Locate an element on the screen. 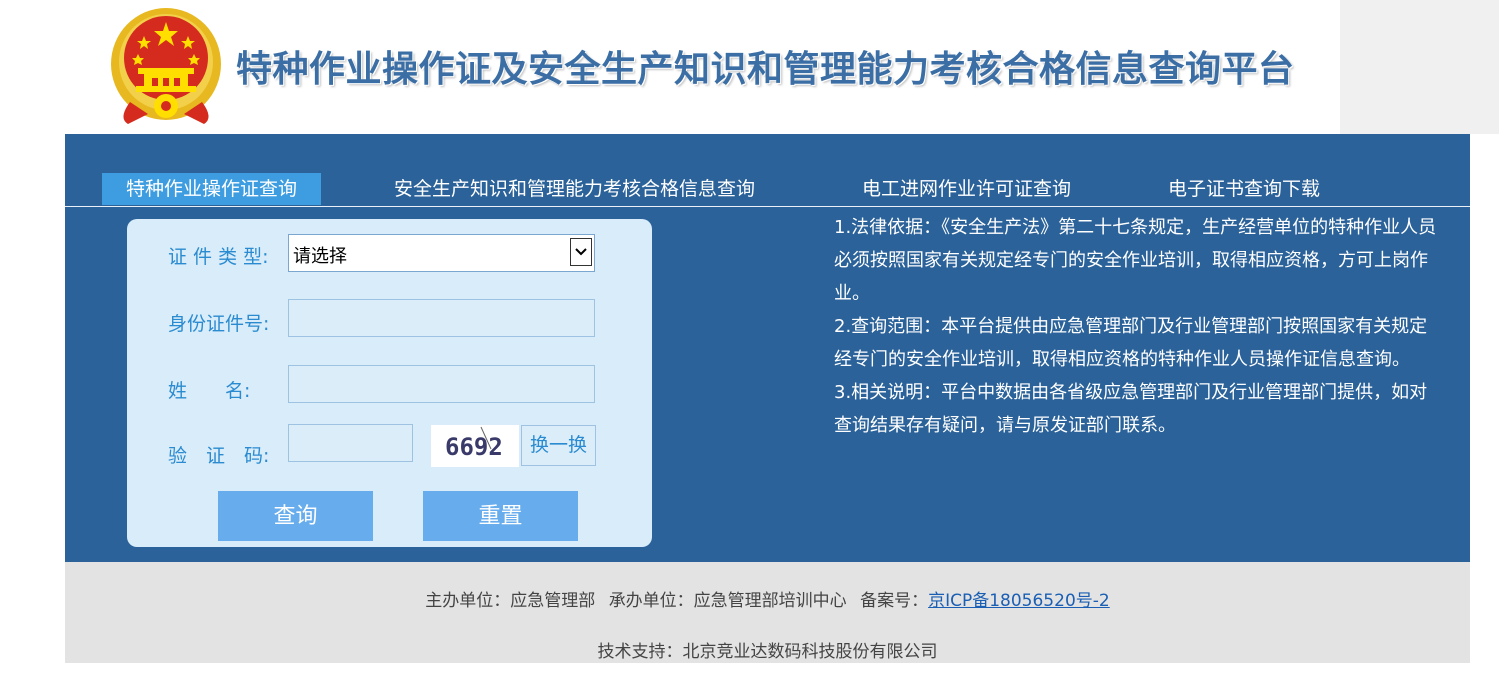  tab-safety-knowledge-assessment: 安全生产知识和管理能力考核合格信息查询 is located at coordinates (574, 189).